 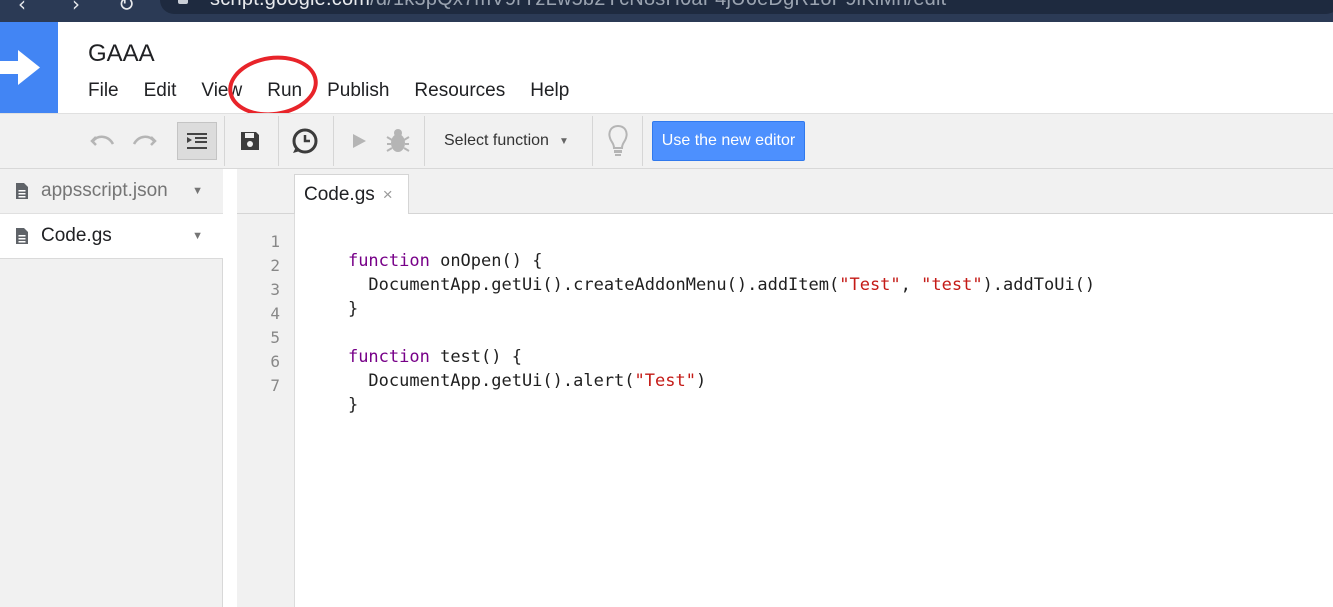 I want to click on bug-icon, so click(x=398, y=140).